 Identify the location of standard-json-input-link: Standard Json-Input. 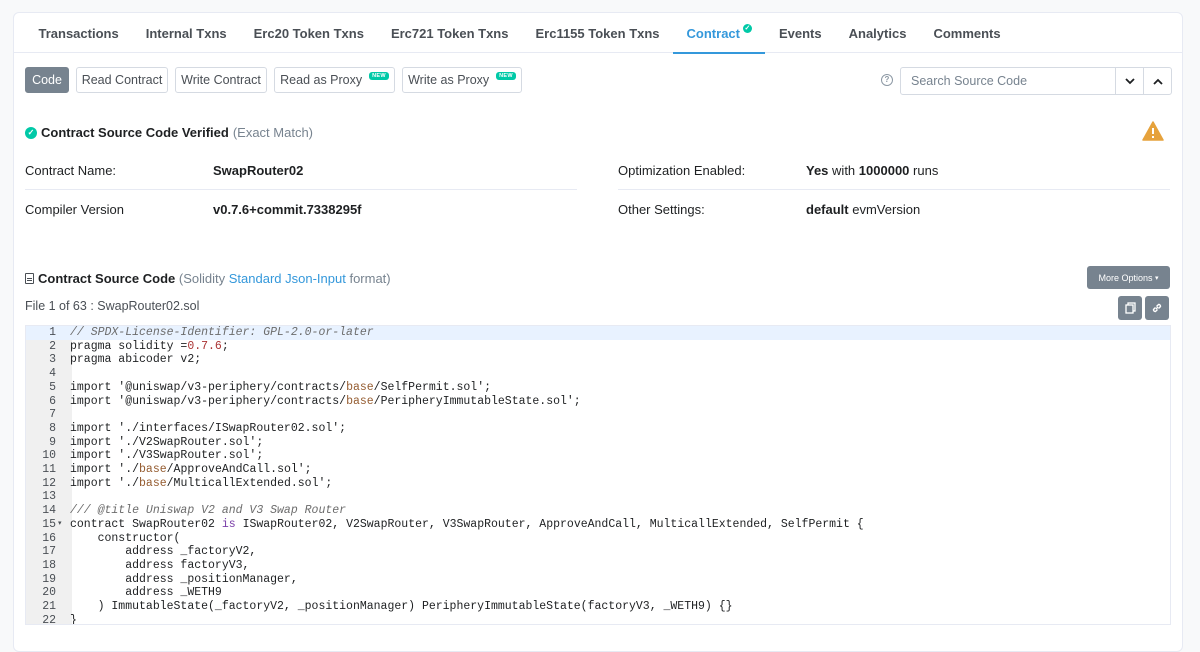
(287, 278).